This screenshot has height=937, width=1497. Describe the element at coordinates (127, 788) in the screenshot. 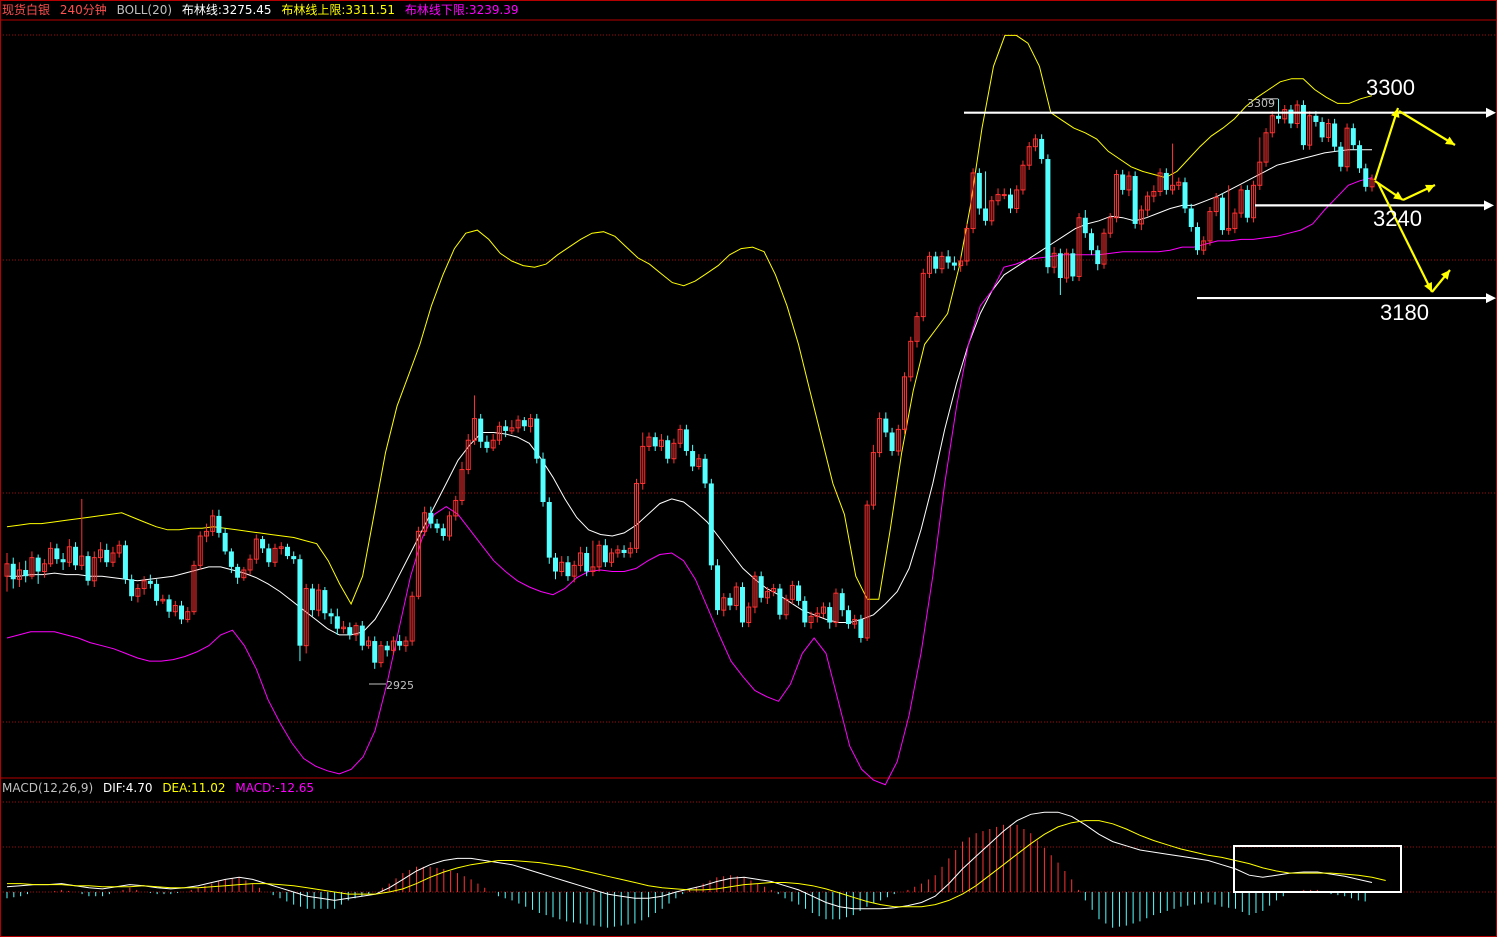

I see `dif-label: DIF:4.70` at that location.